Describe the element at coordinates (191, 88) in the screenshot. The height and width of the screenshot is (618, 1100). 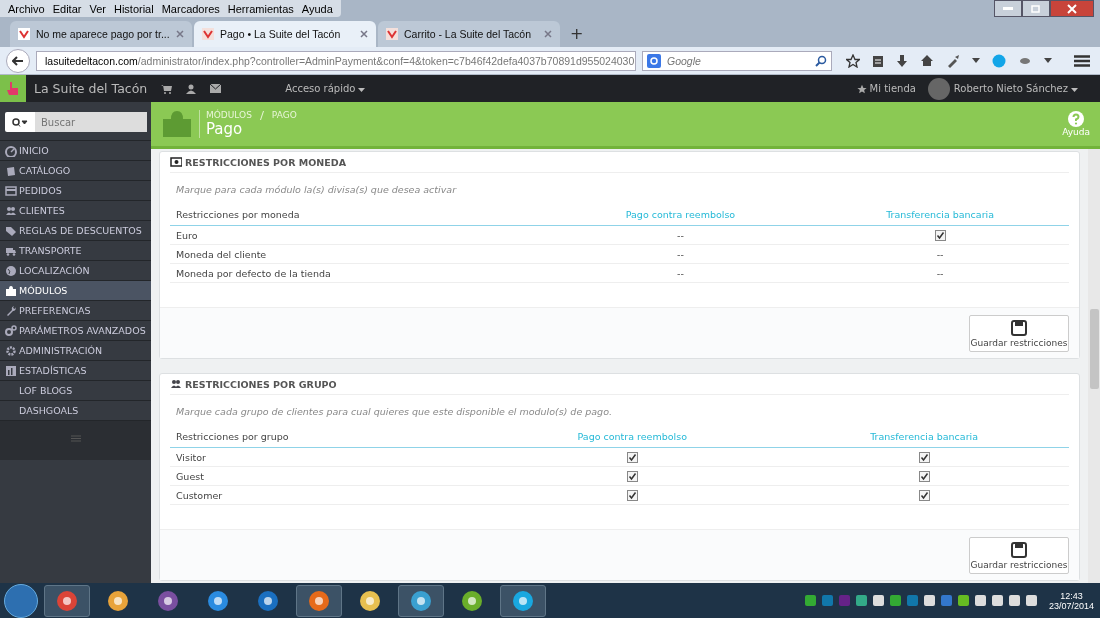
I see `user-icon` at that location.